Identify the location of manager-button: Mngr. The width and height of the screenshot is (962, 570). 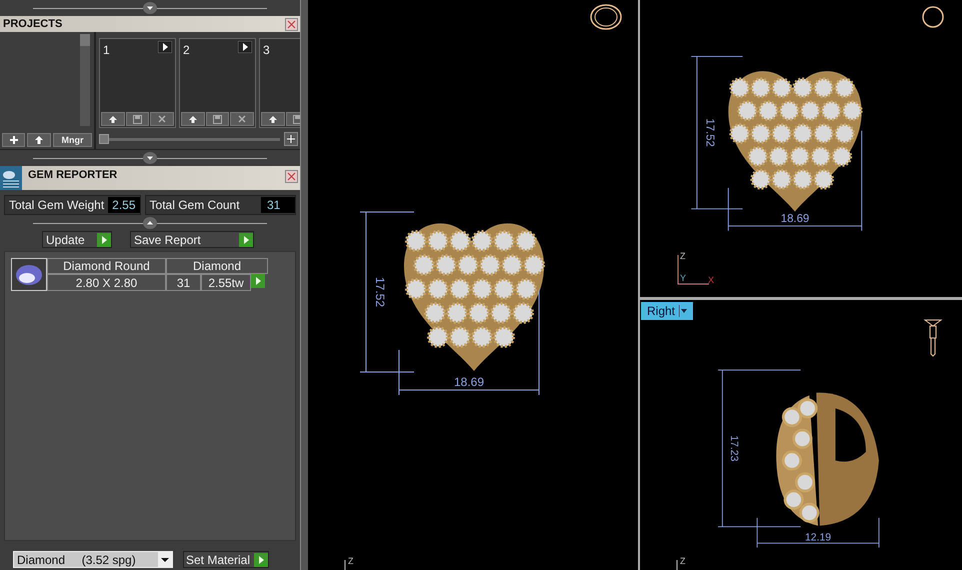
(72, 140).